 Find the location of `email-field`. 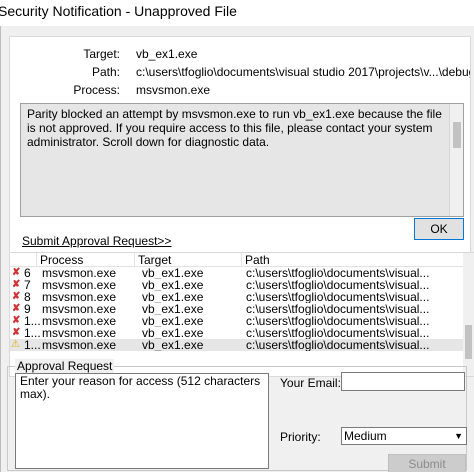

email-field is located at coordinates (403, 381).